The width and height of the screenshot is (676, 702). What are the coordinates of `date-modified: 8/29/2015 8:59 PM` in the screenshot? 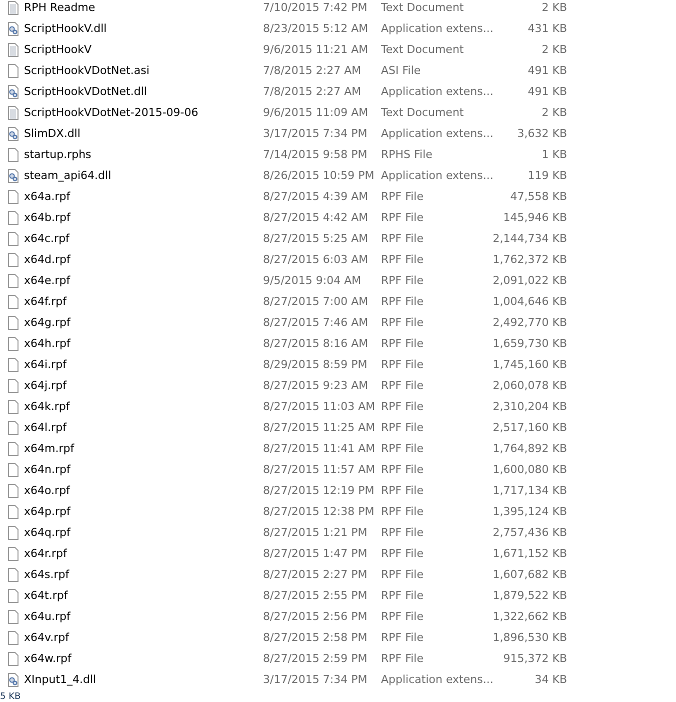 It's located at (315, 364).